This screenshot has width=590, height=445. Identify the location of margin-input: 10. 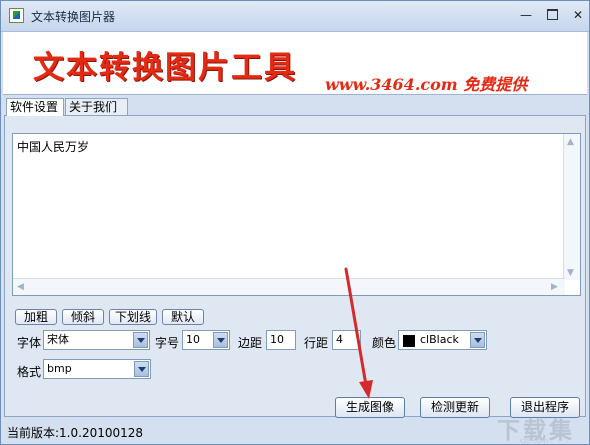
(281, 340).